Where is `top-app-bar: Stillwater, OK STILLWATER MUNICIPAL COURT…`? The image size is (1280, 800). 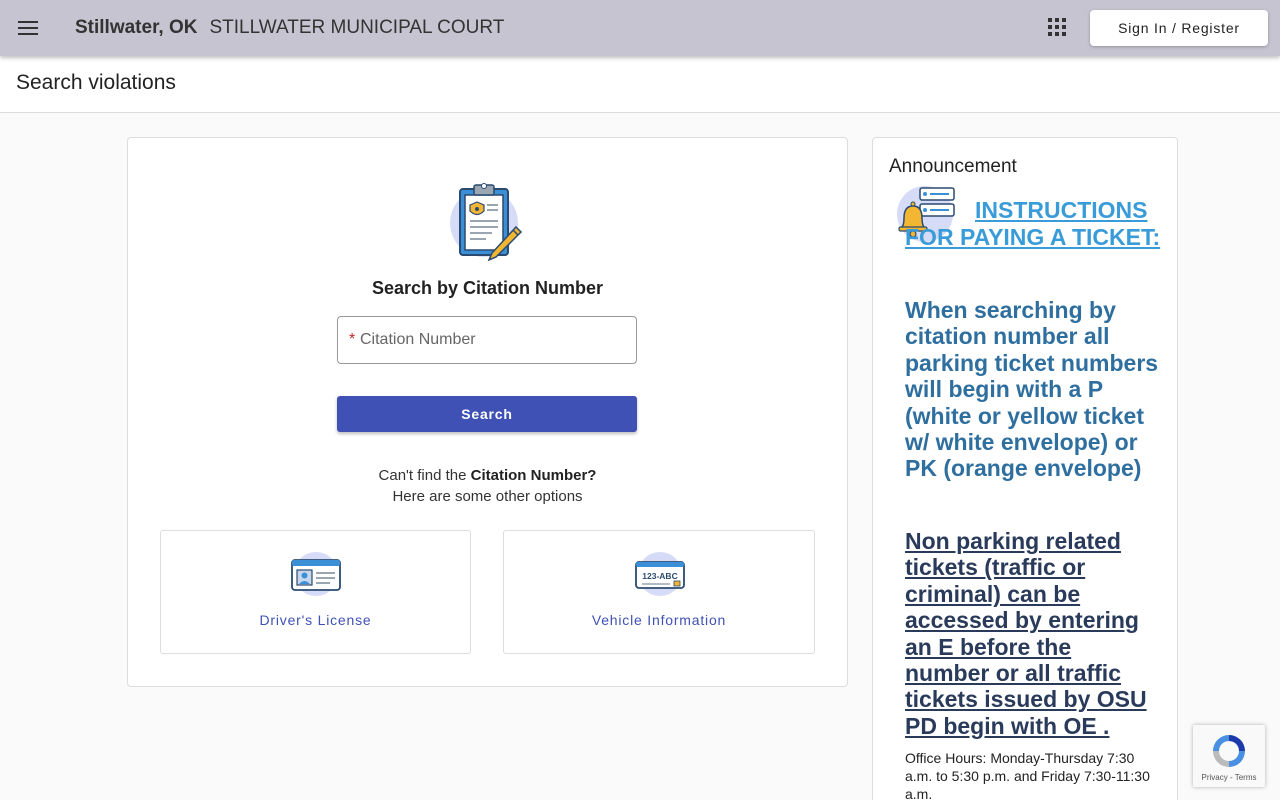
top-app-bar: Stillwater, OK STILLWATER MUNICIPAL COURT… is located at coordinates (640, 28).